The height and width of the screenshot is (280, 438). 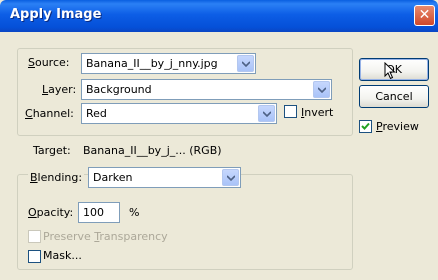 What do you see at coordinates (152, 63) in the screenshot?
I see `source-value: Banana_II__by_j_nny.jpg` at bounding box center [152, 63].